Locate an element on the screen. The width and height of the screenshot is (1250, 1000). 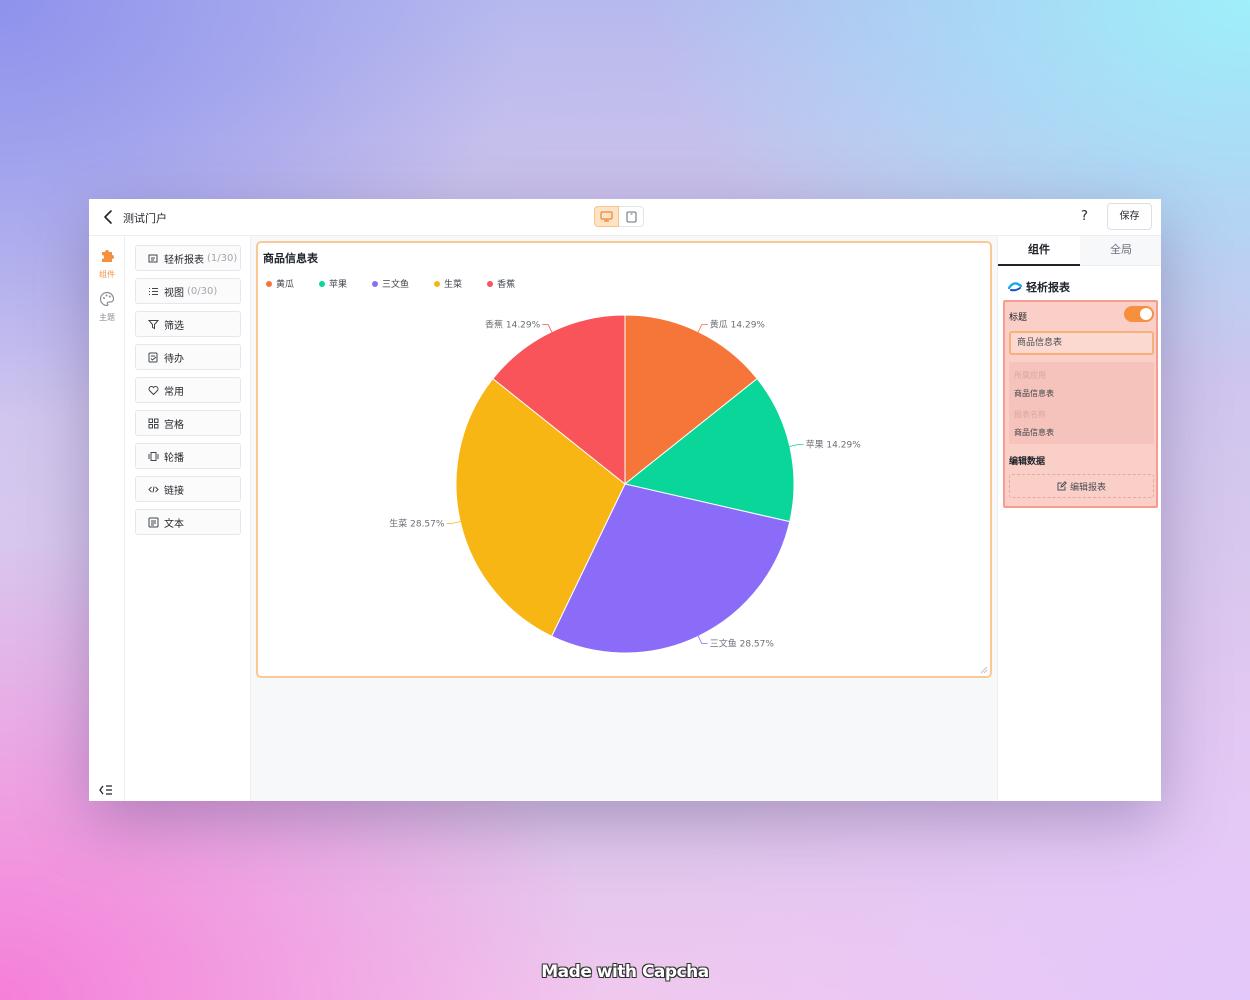
app-title: 测试门户 is located at coordinates (145, 218).